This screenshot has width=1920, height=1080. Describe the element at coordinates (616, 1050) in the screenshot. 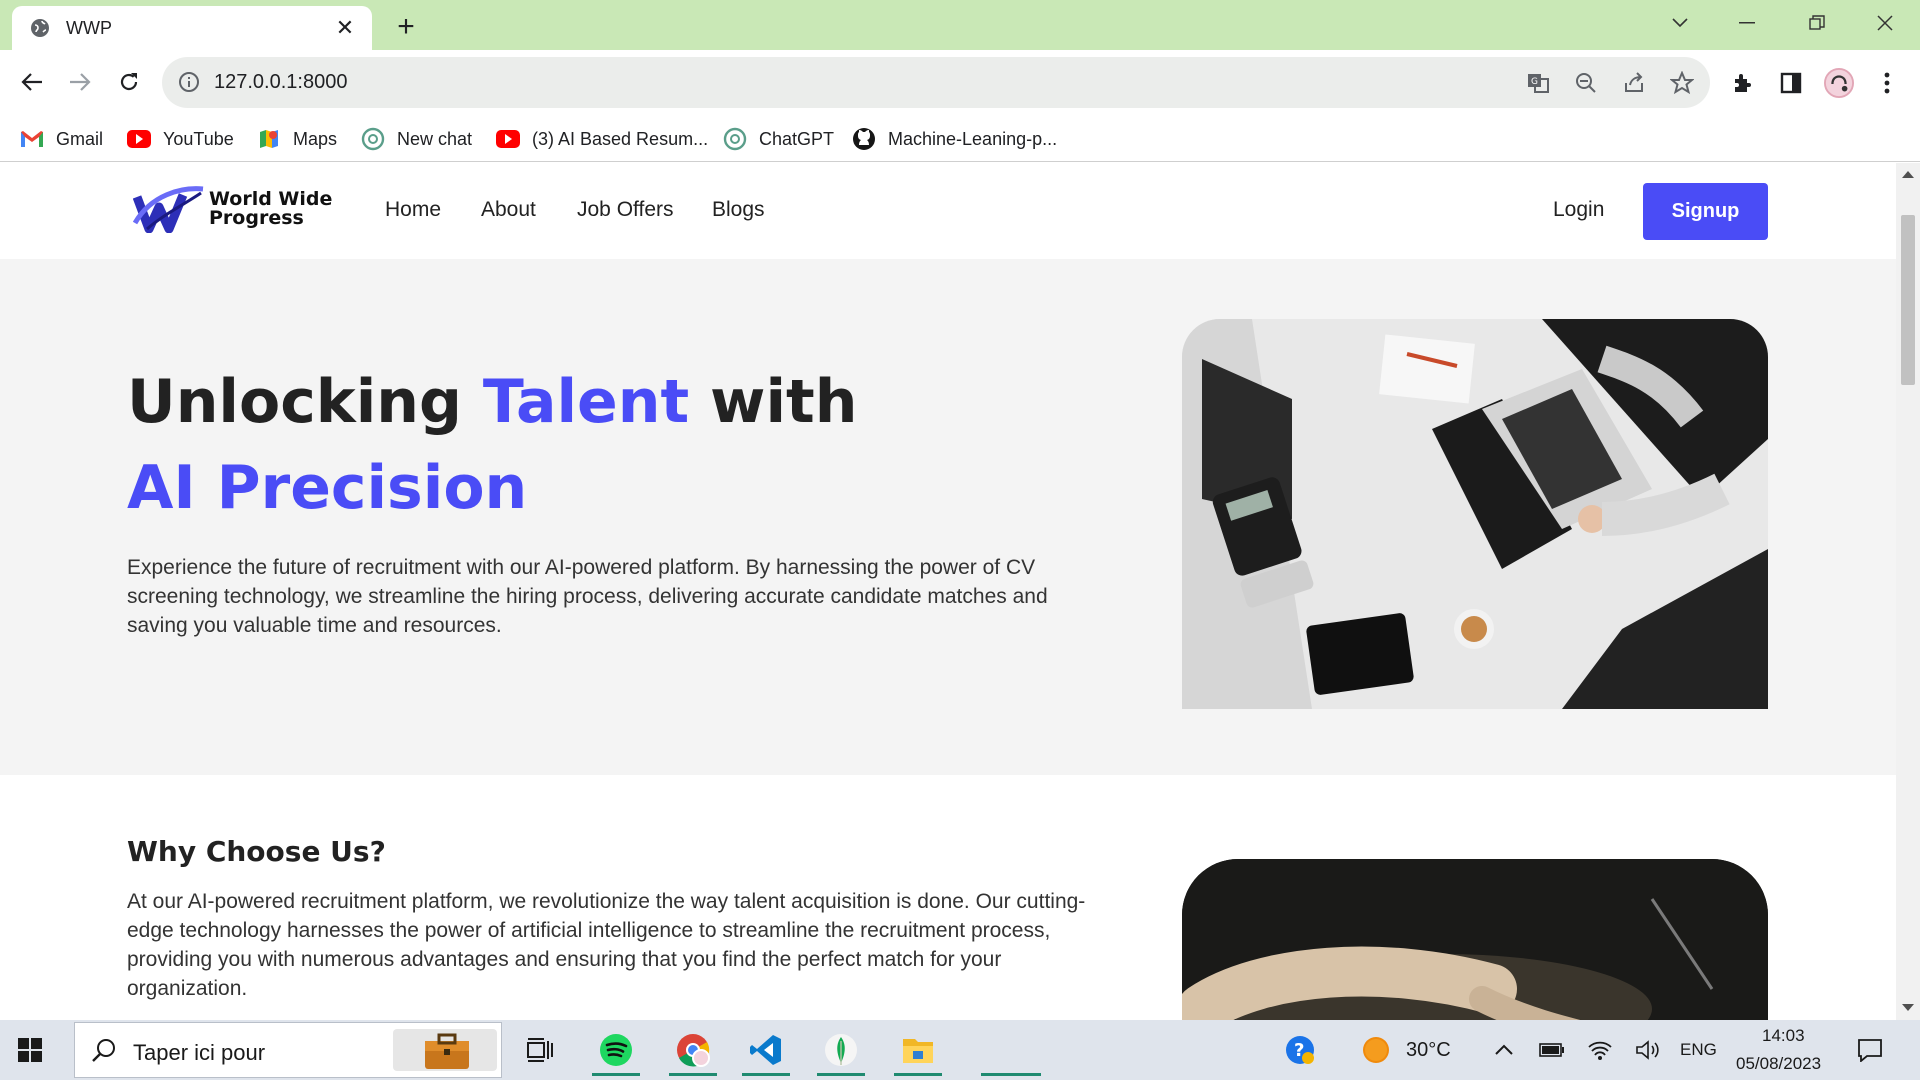

I see `spotify-icon` at that location.